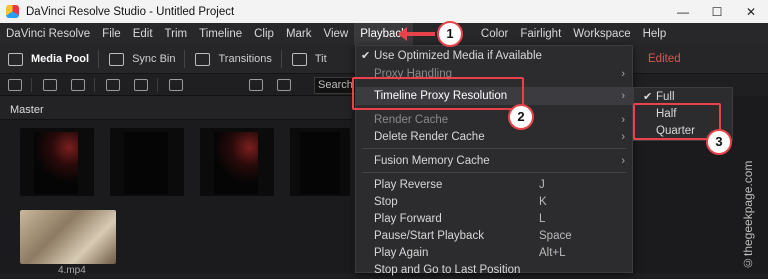  What do you see at coordinates (299, 59) in the screenshot?
I see `titles-icon` at bounding box center [299, 59].